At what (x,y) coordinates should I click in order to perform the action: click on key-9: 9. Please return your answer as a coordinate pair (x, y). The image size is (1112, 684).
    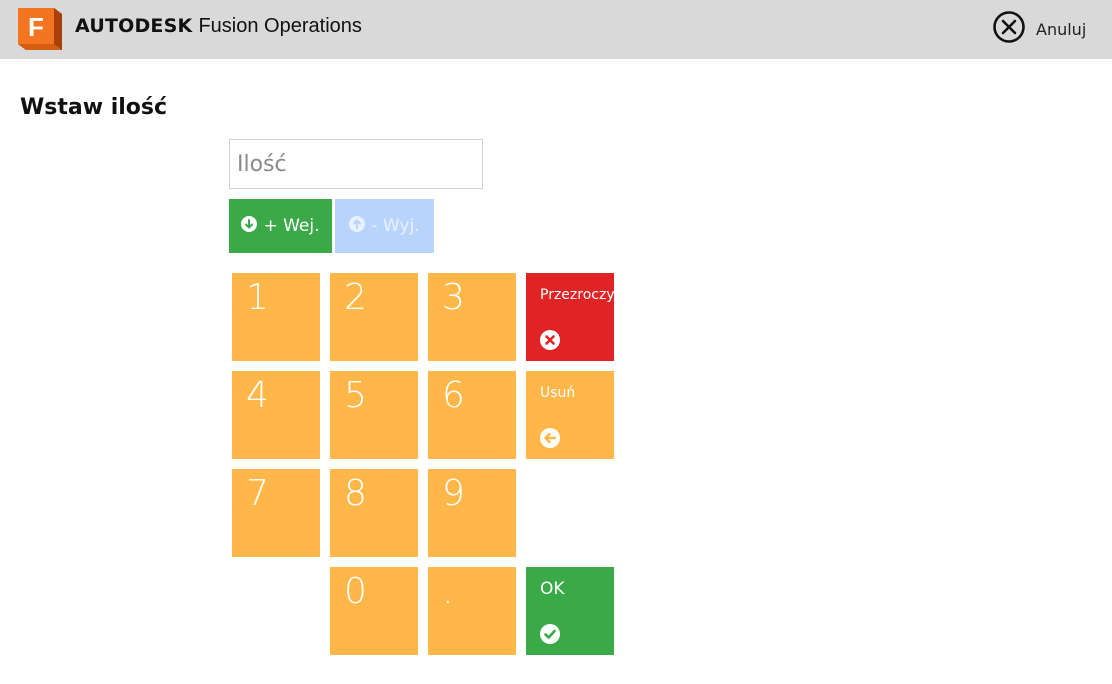
    Looking at the image, I should click on (472, 513).